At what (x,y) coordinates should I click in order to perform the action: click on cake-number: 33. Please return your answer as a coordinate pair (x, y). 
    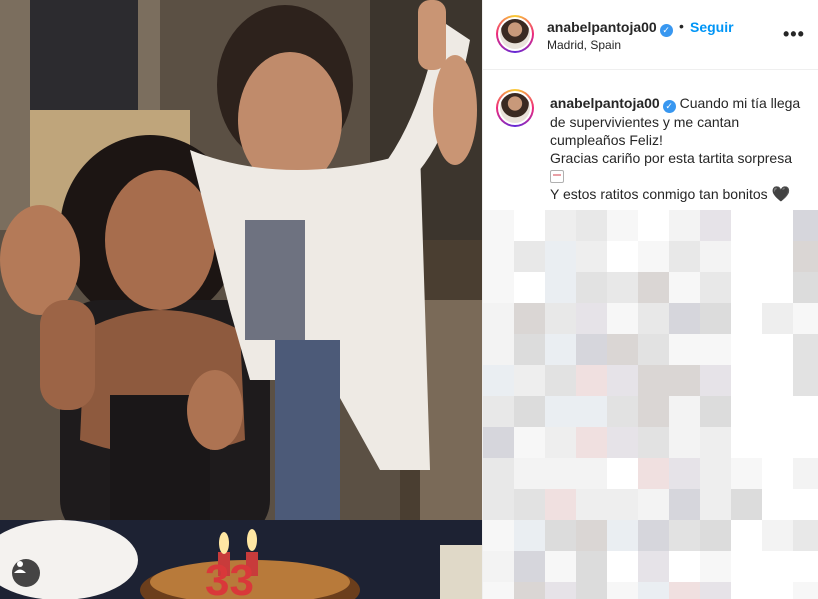
    Looking at the image, I should click on (229, 577).